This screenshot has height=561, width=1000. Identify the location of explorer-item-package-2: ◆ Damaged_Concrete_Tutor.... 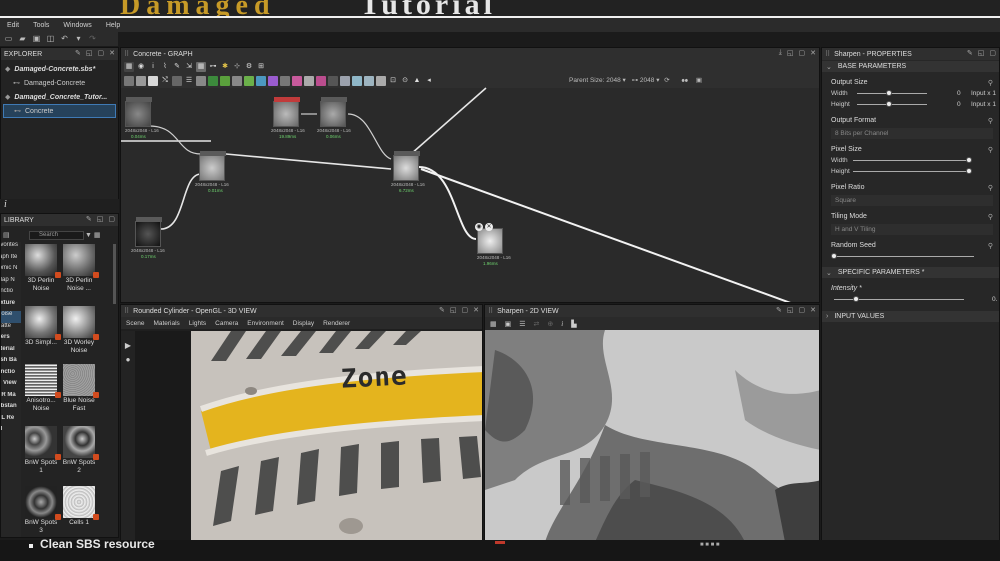
(59, 97).